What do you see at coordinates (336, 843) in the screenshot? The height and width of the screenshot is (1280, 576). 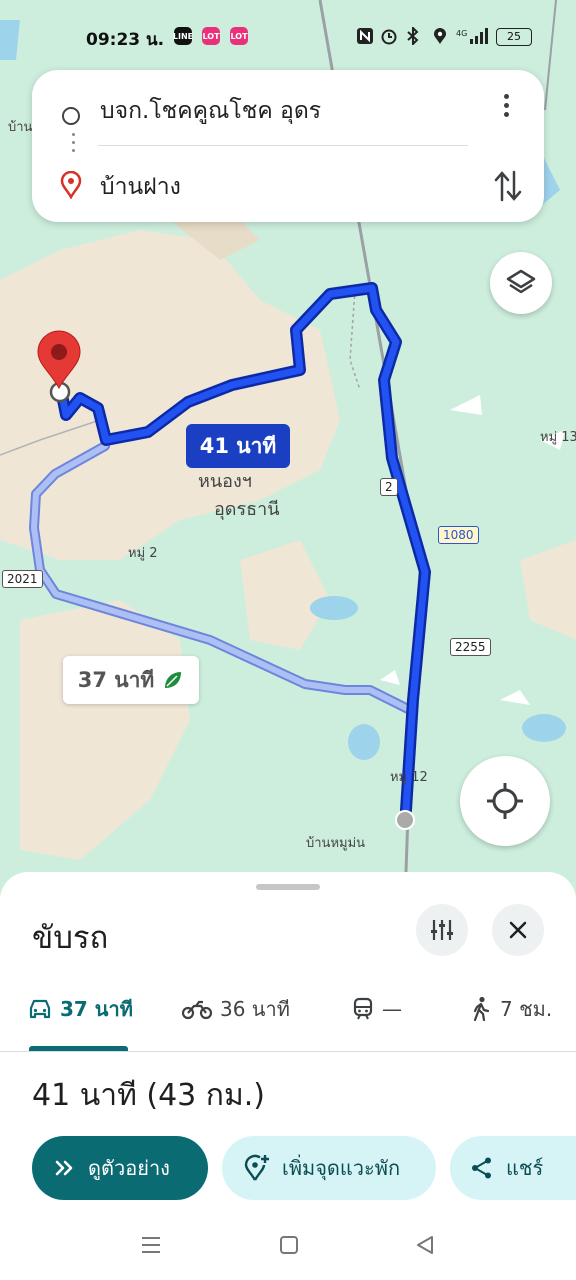 I see `map-label-ban-mu-mon: บ้านหมูม่น` at bounding box center [336, 843].